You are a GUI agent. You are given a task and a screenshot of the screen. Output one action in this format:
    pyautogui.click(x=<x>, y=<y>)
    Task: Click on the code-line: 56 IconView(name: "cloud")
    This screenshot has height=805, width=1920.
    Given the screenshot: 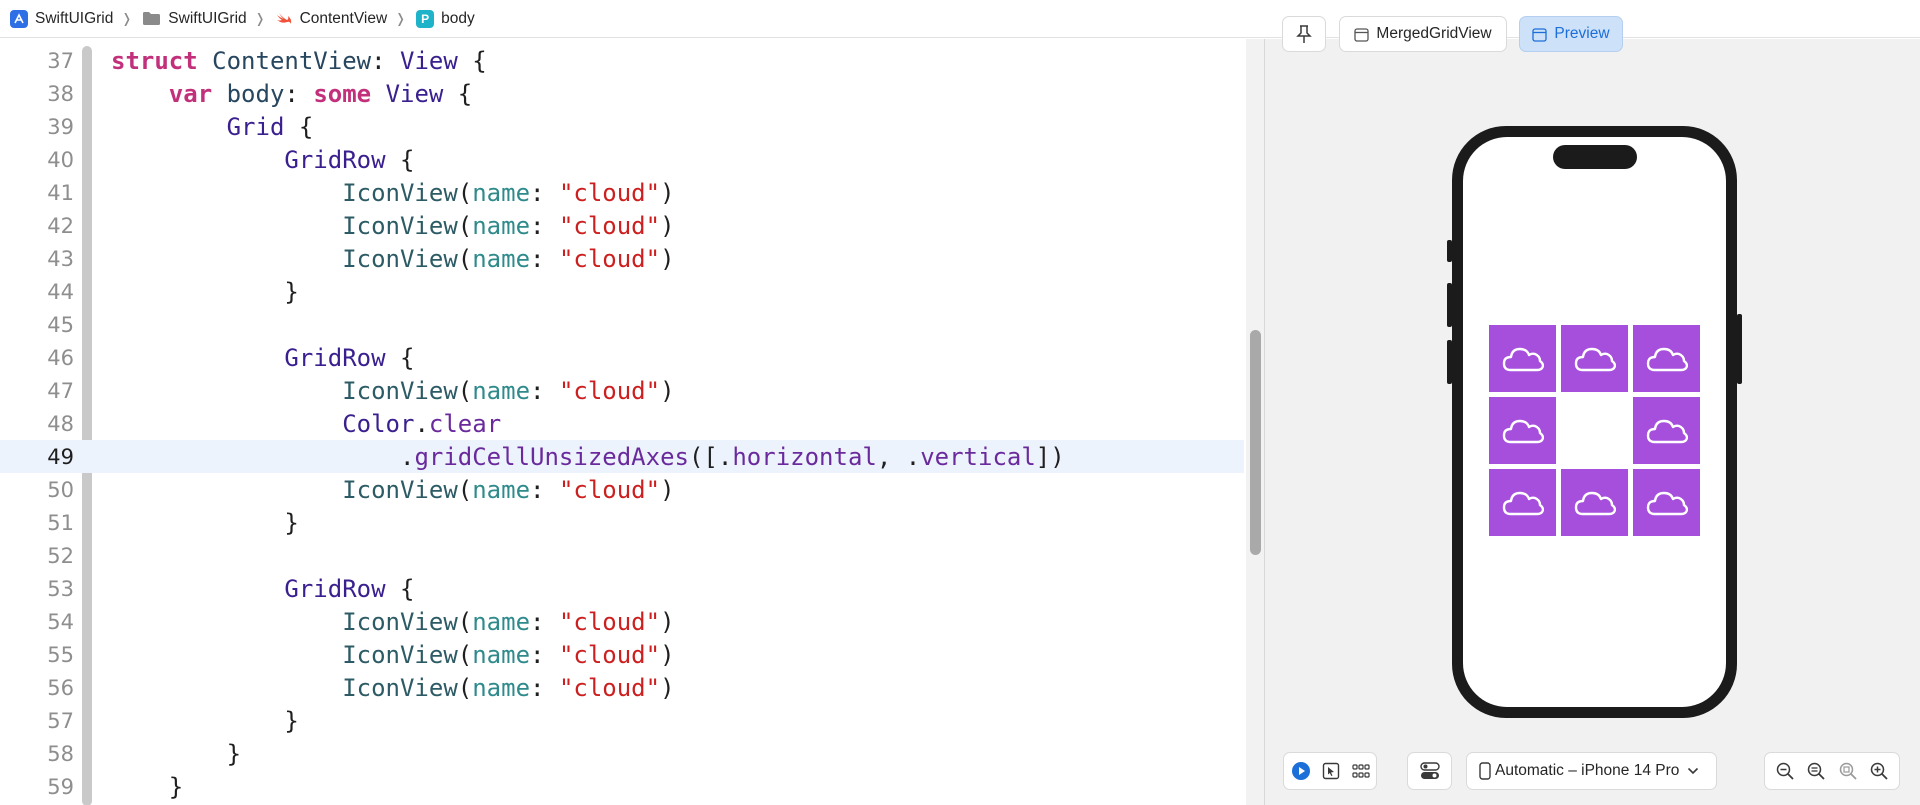 What is the action you would take?
    pyautogui.click(x=622, y=687)
    